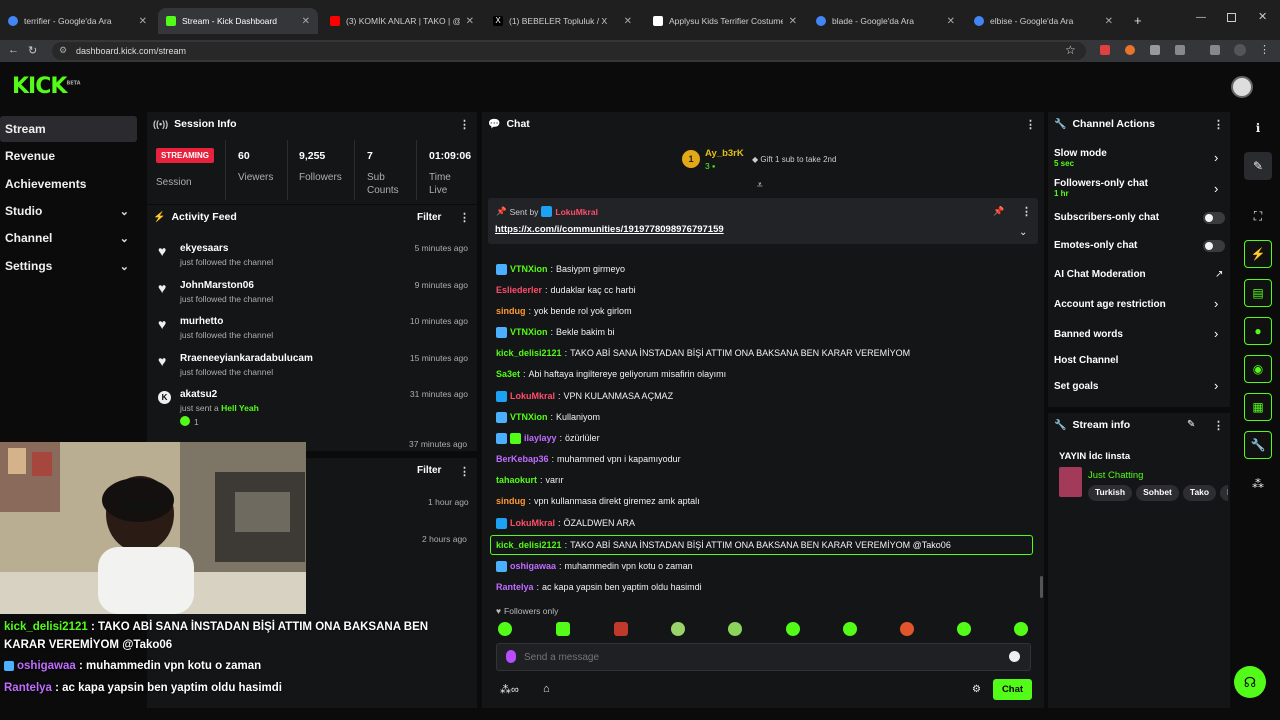  I want to click on events-filter-button: Filter, so click(429, 470).